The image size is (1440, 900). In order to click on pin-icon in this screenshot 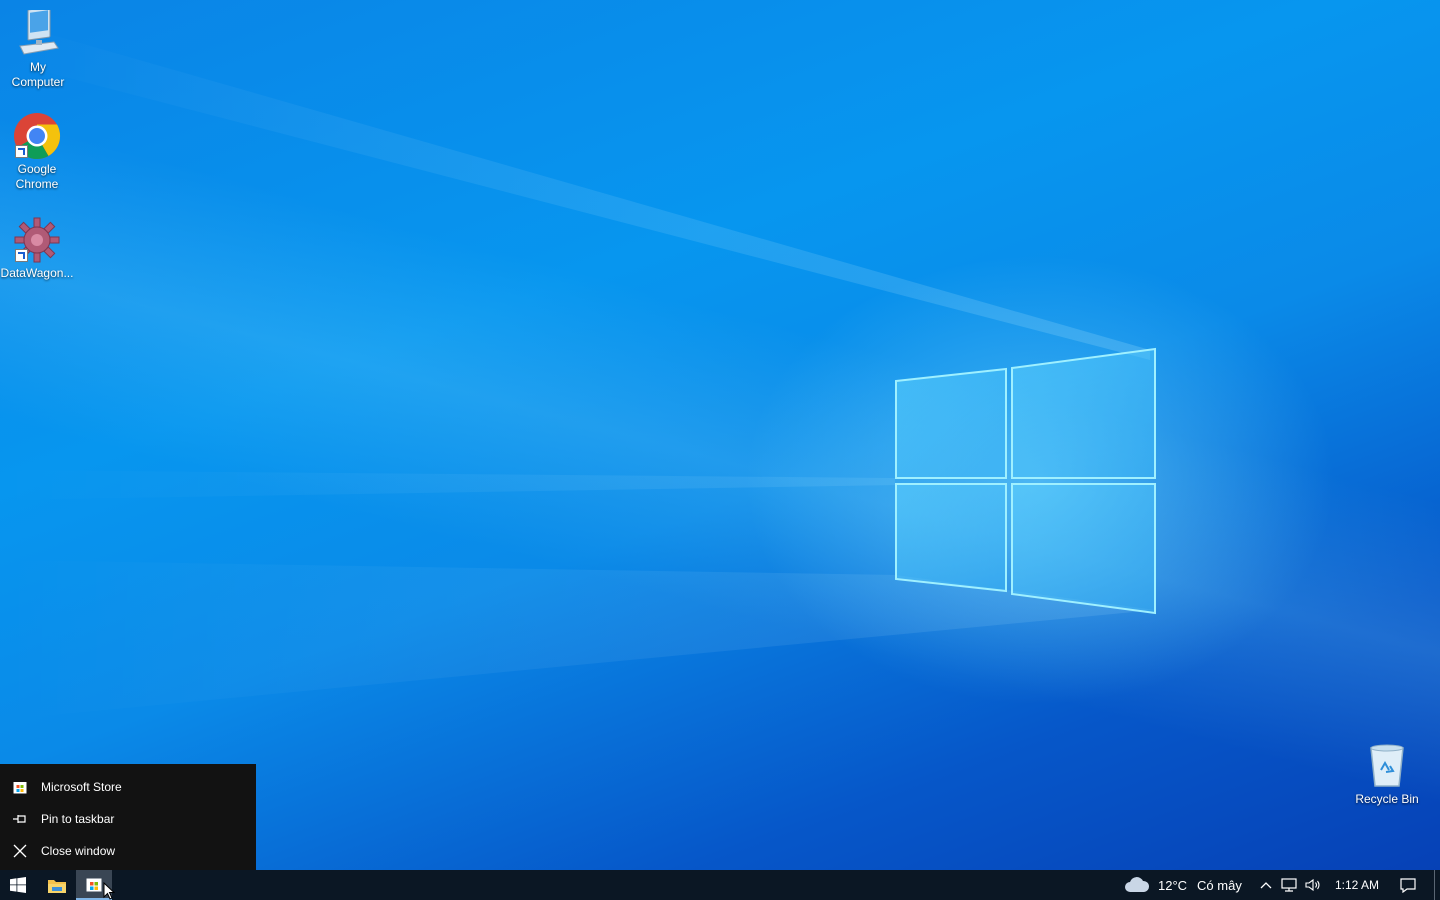, I will do `click(20, 819)`.